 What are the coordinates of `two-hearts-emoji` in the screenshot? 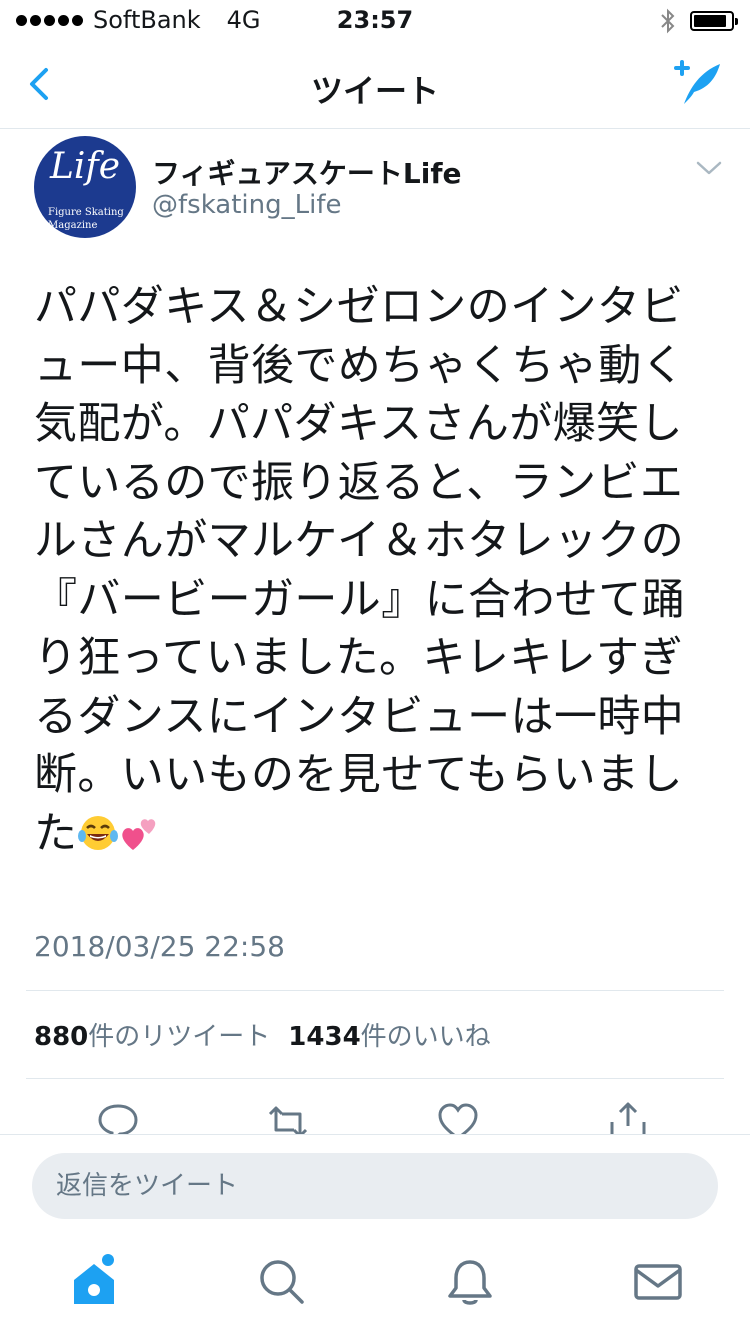 It's located at (139, 834).